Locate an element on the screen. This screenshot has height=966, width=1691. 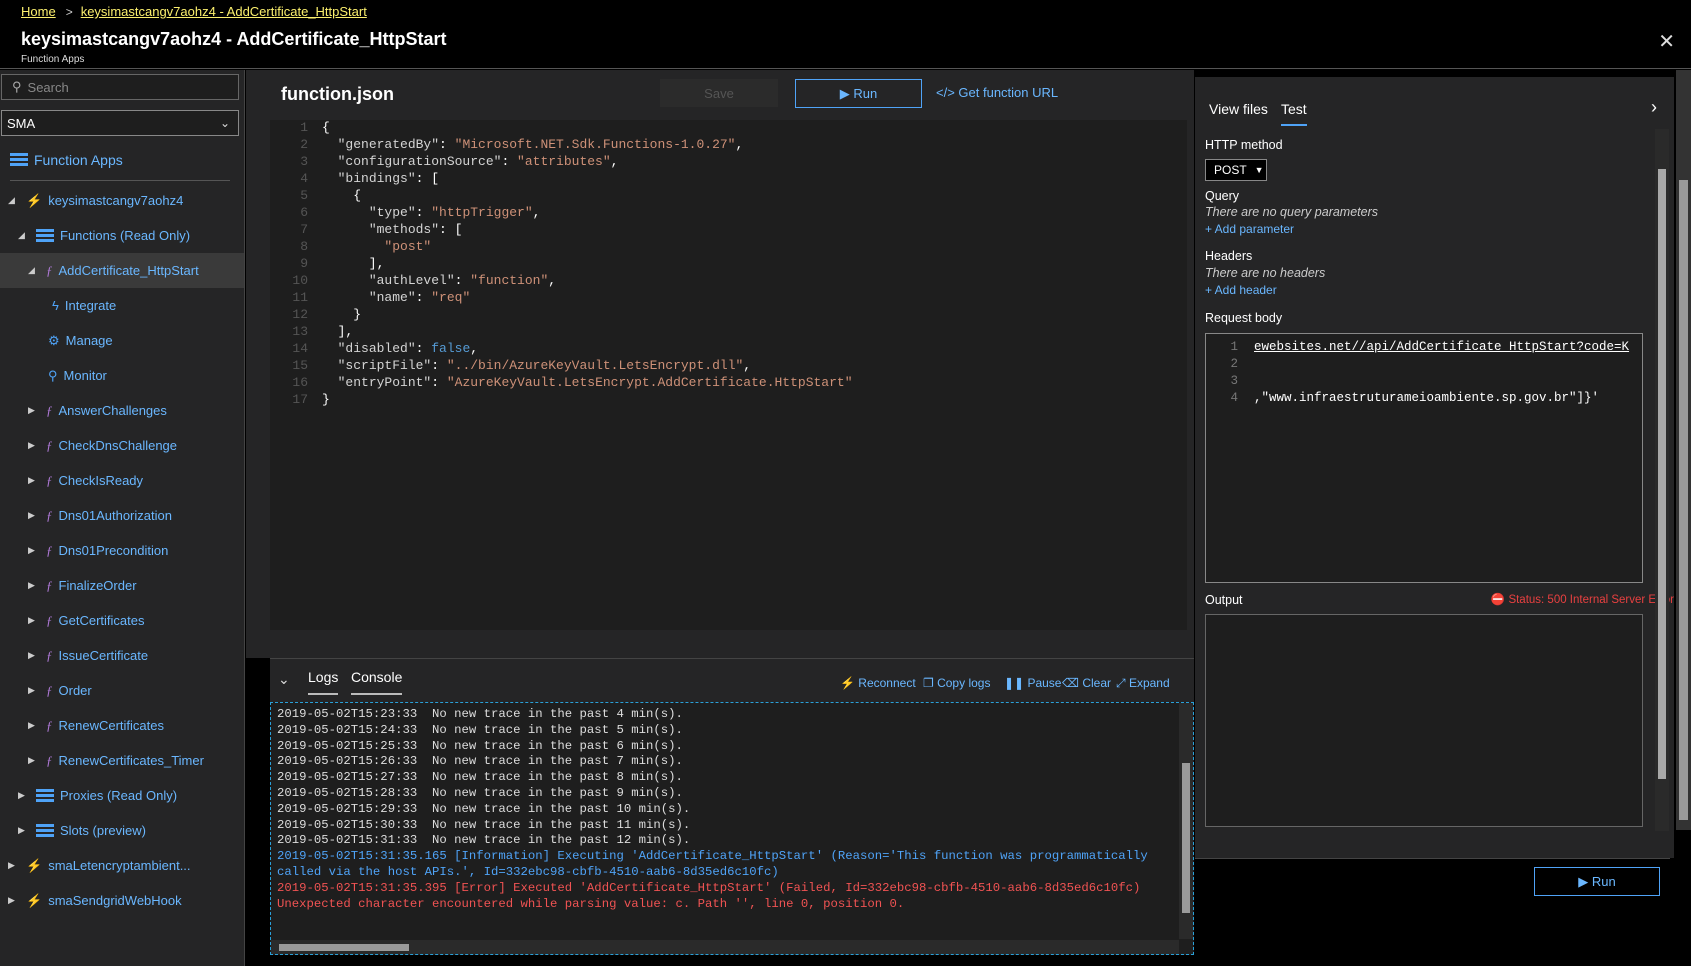
tab-test: Test is located at coordinates (1294, 113).